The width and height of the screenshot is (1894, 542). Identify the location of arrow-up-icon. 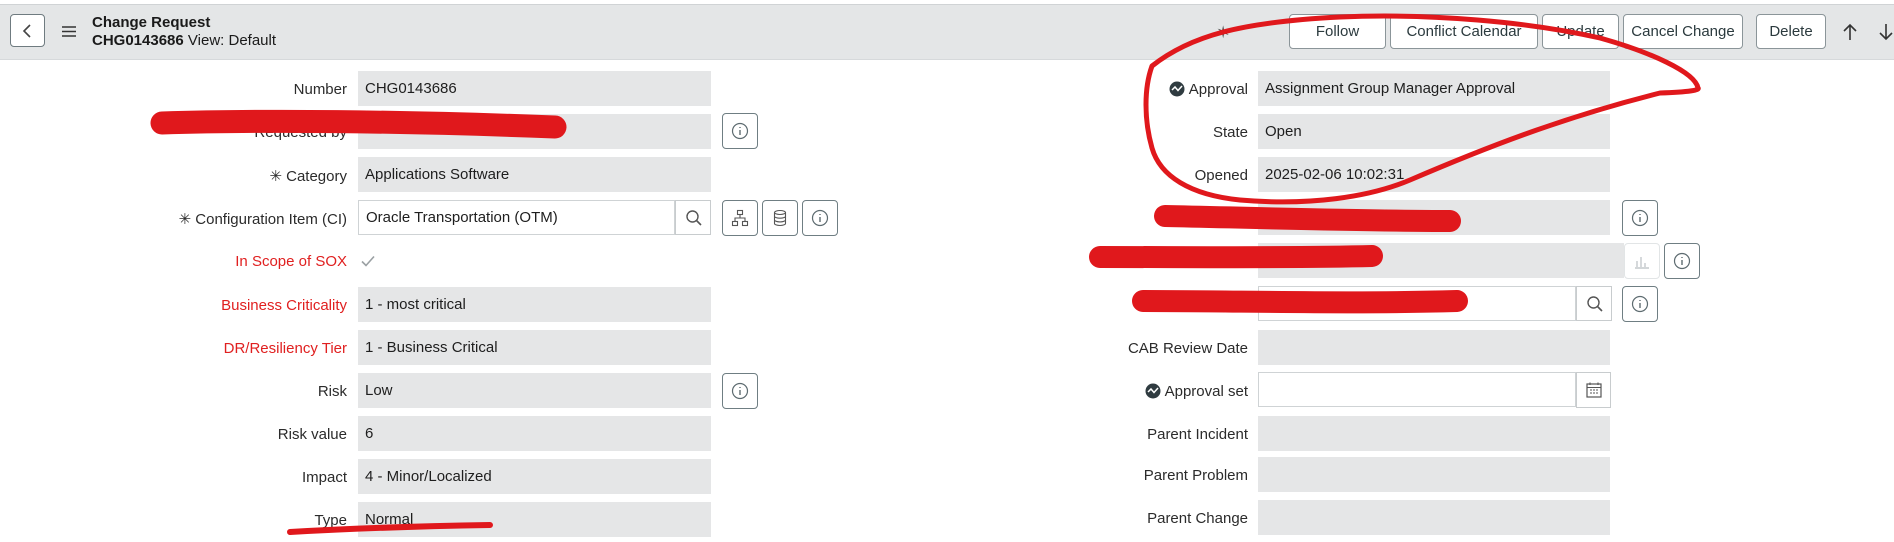
(1850, 32).